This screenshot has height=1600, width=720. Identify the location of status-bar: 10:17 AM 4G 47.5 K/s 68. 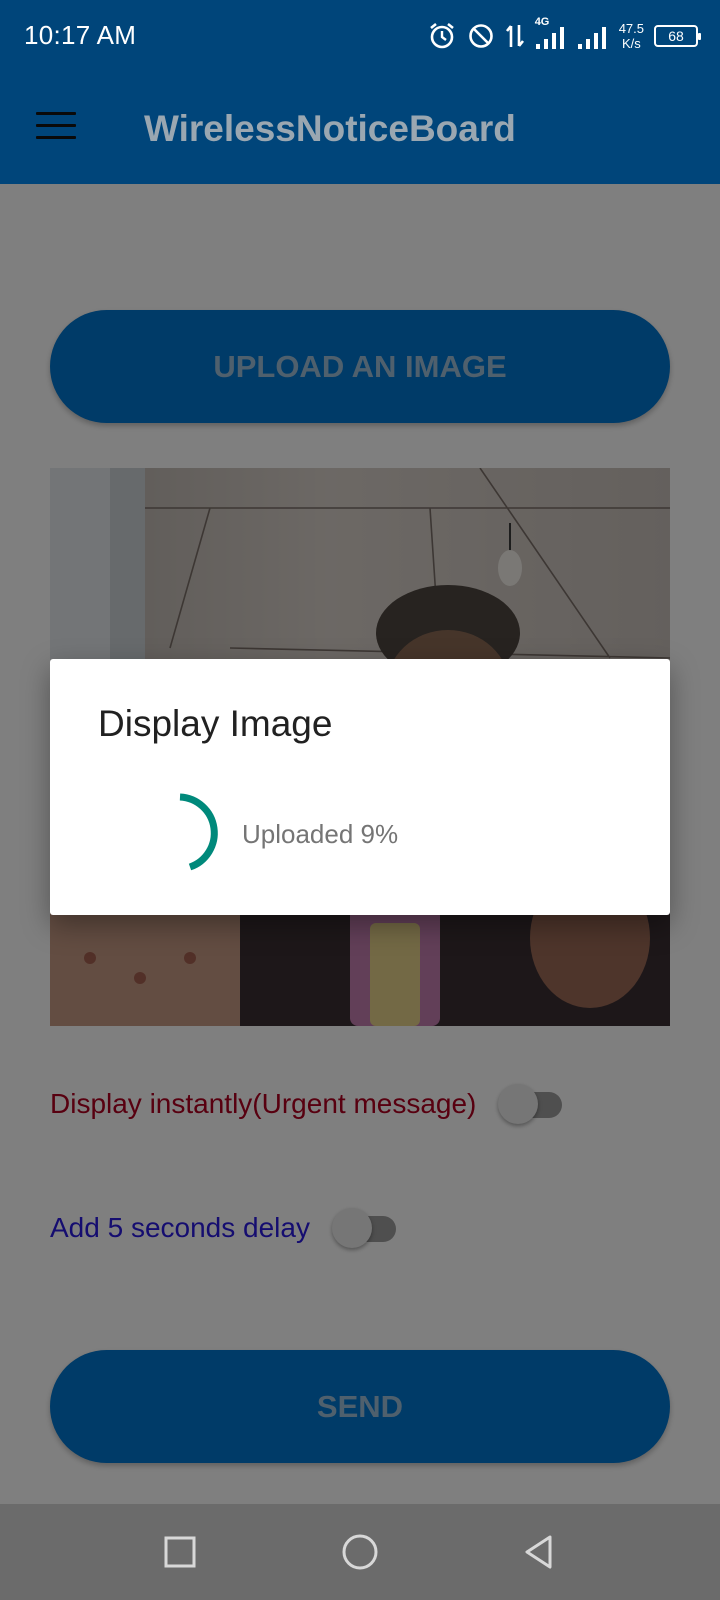
(360, 37).